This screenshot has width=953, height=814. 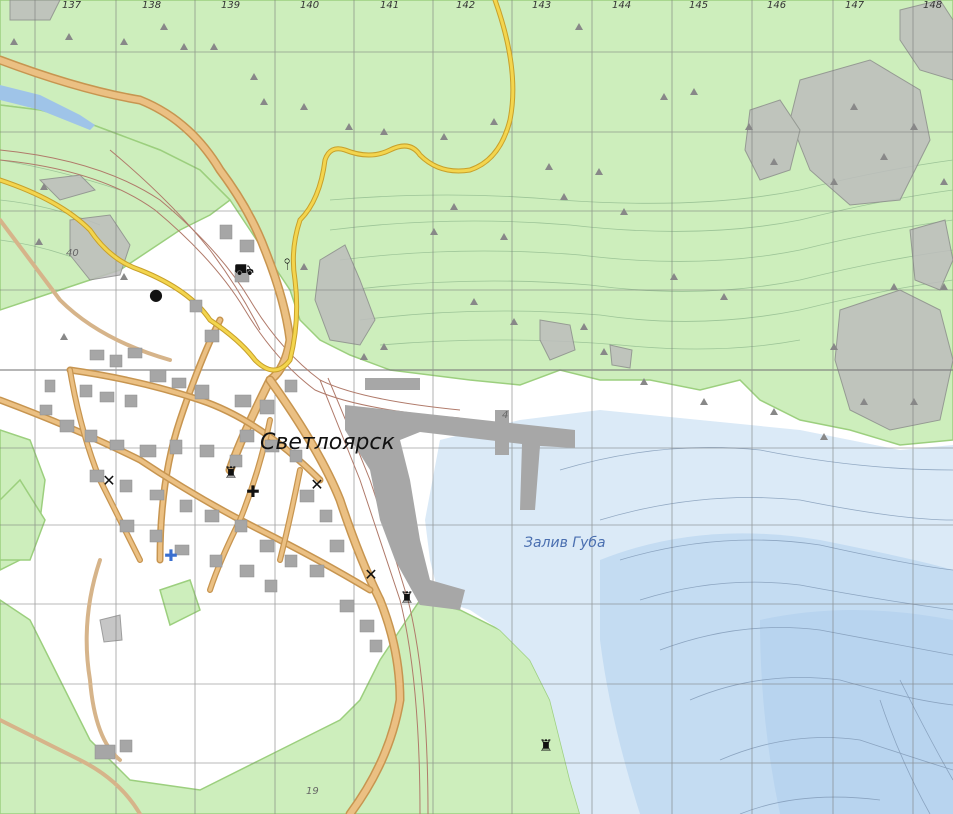 I want to click on factory-icon: ♜, so click(x=231, y=474).